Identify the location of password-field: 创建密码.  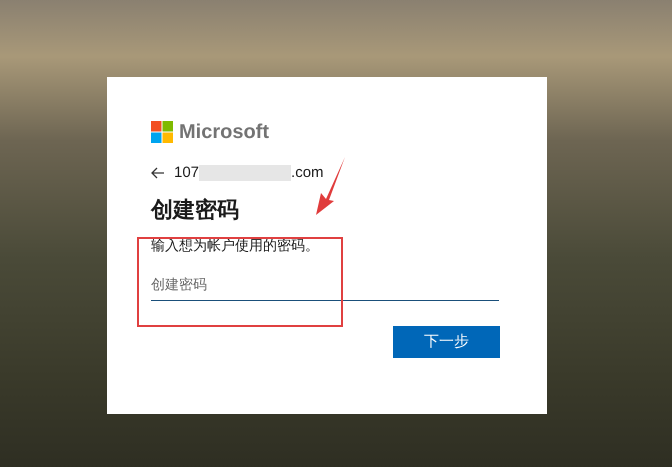
(325, 284).